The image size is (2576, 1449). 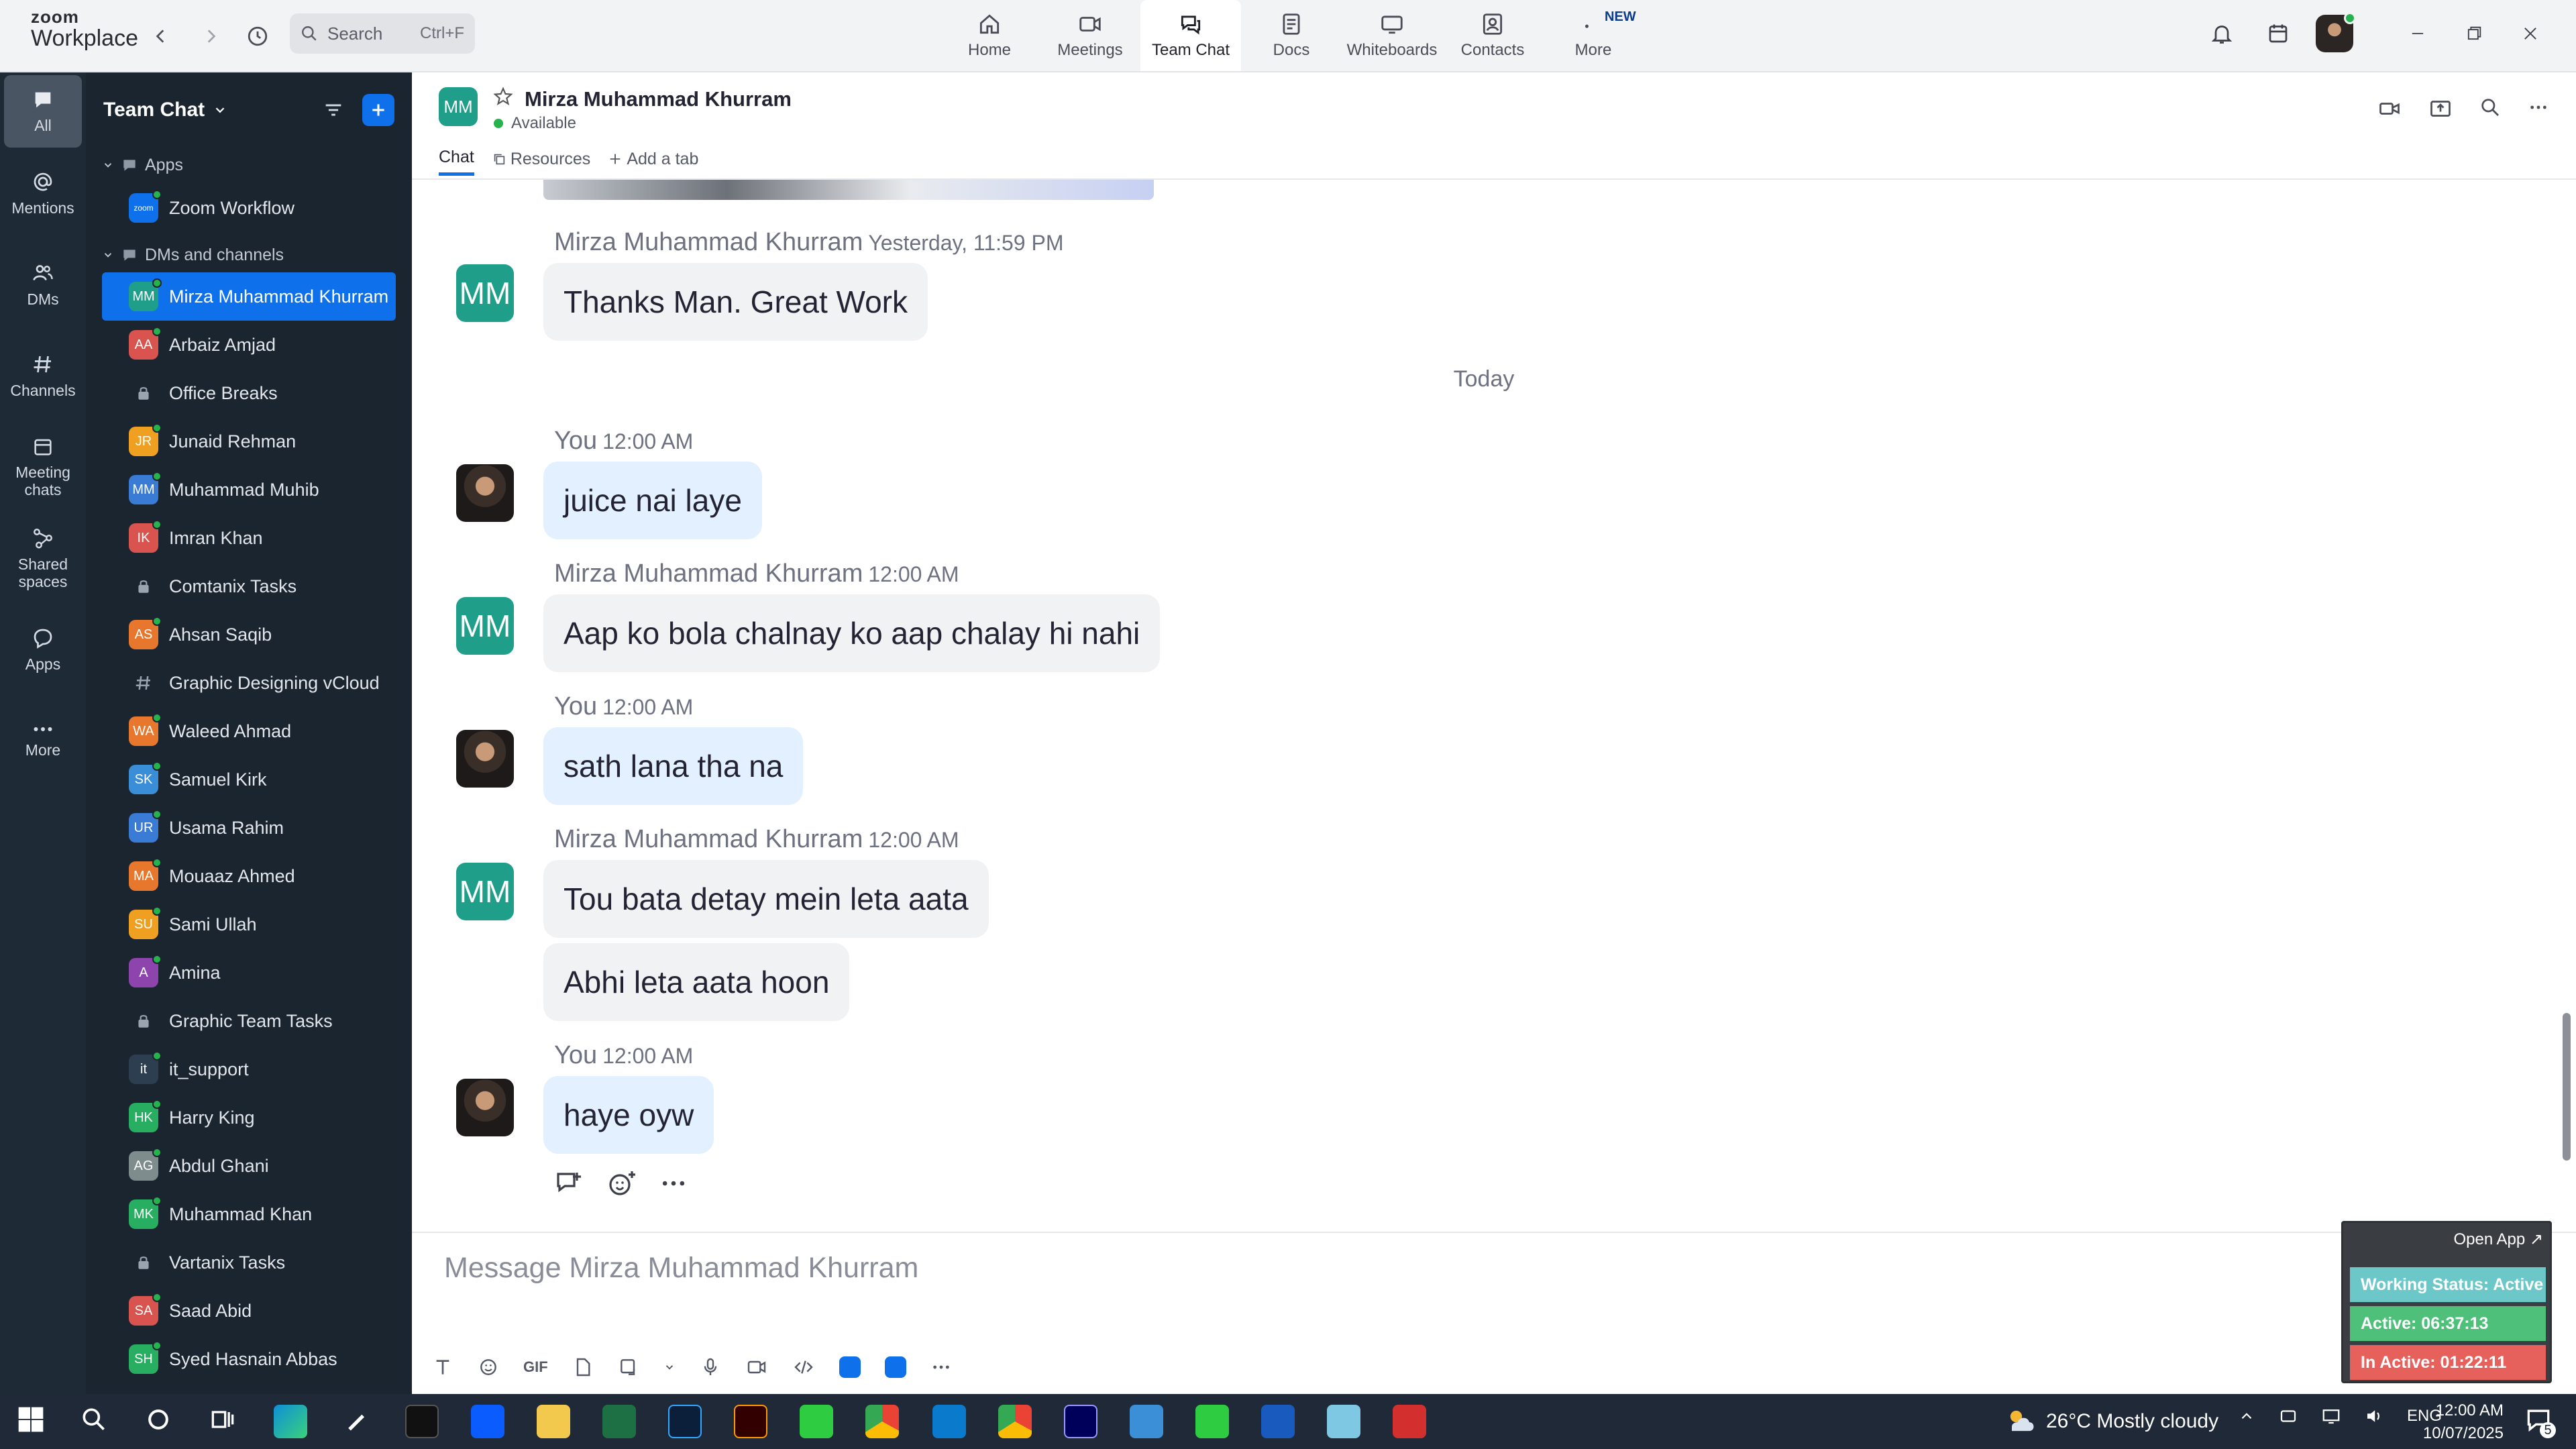 What do you see at coordinates (487, 1421) in the screenshot?
I see `zoom-taskbar-icon` at bounding box center [487, 1421].